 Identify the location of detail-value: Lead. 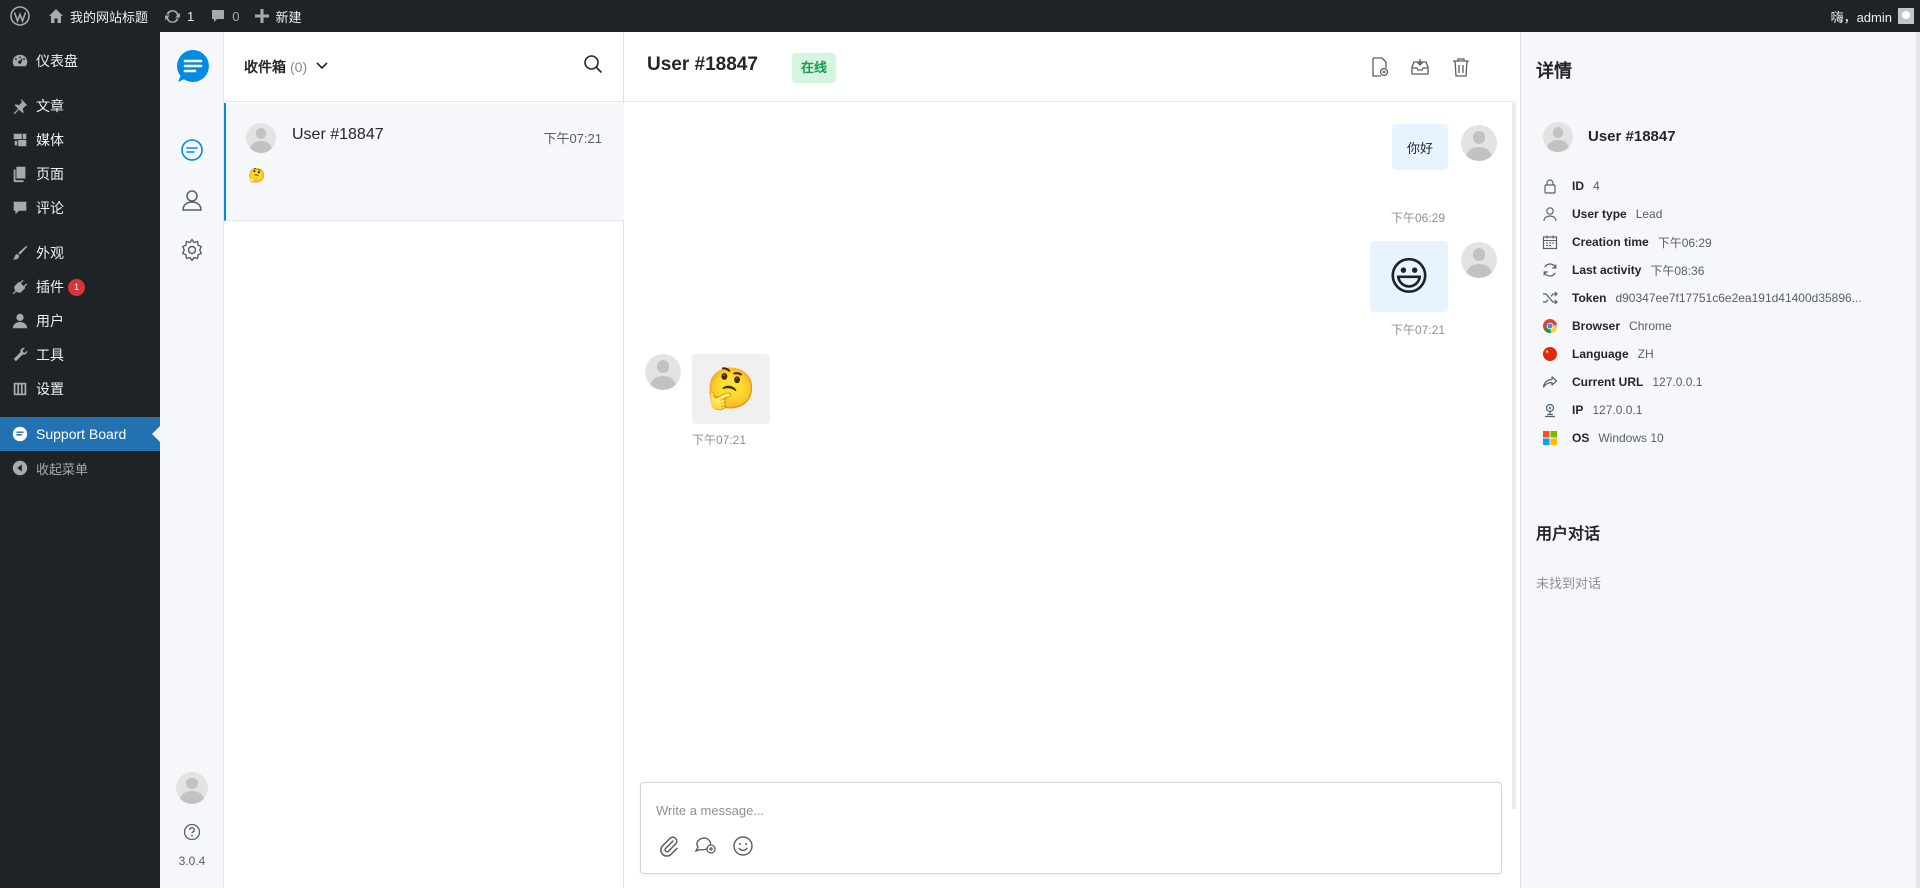
(1649, 214).